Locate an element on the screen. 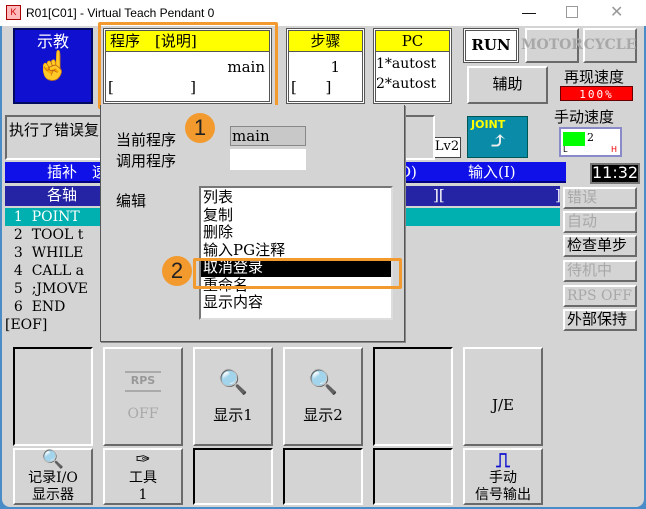 This screenshot has width=646, height=509. step-badge-1: 1 is located at coordinates (200, 128).